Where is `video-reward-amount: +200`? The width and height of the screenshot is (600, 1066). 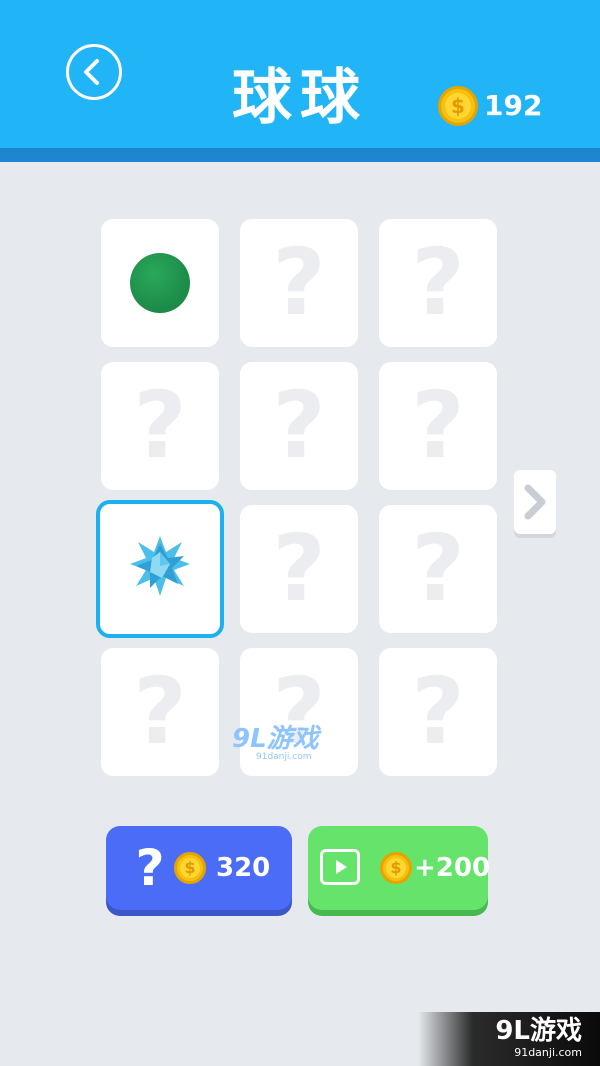
video-reward-amount: +200 is located at coordinates (452, 868).